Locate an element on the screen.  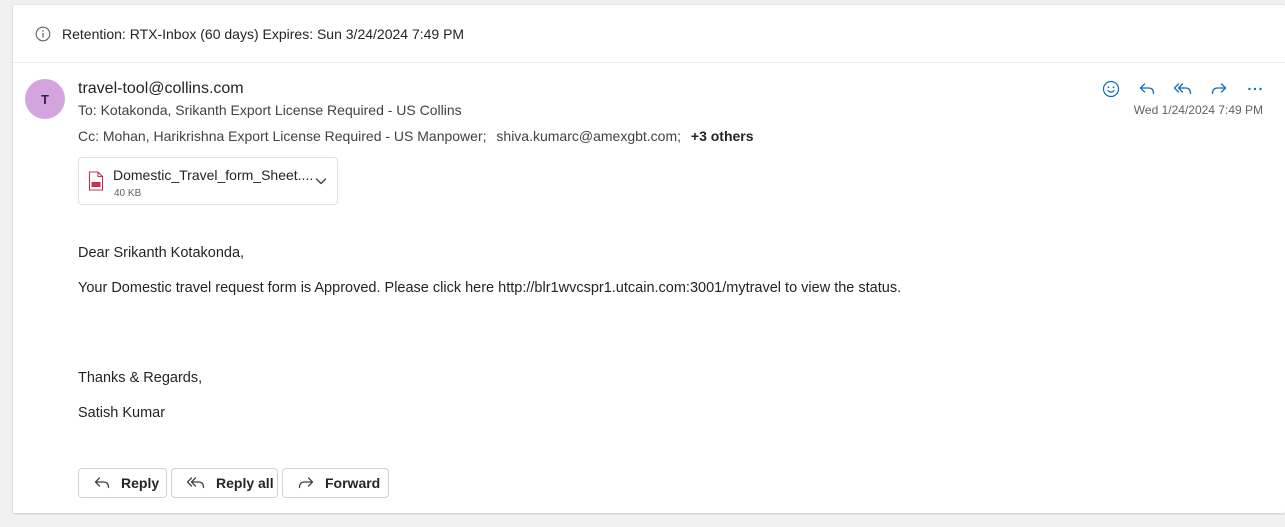
body-greeting: Dear Srikanth Kotakonda, is located at coordinates (161, 253).